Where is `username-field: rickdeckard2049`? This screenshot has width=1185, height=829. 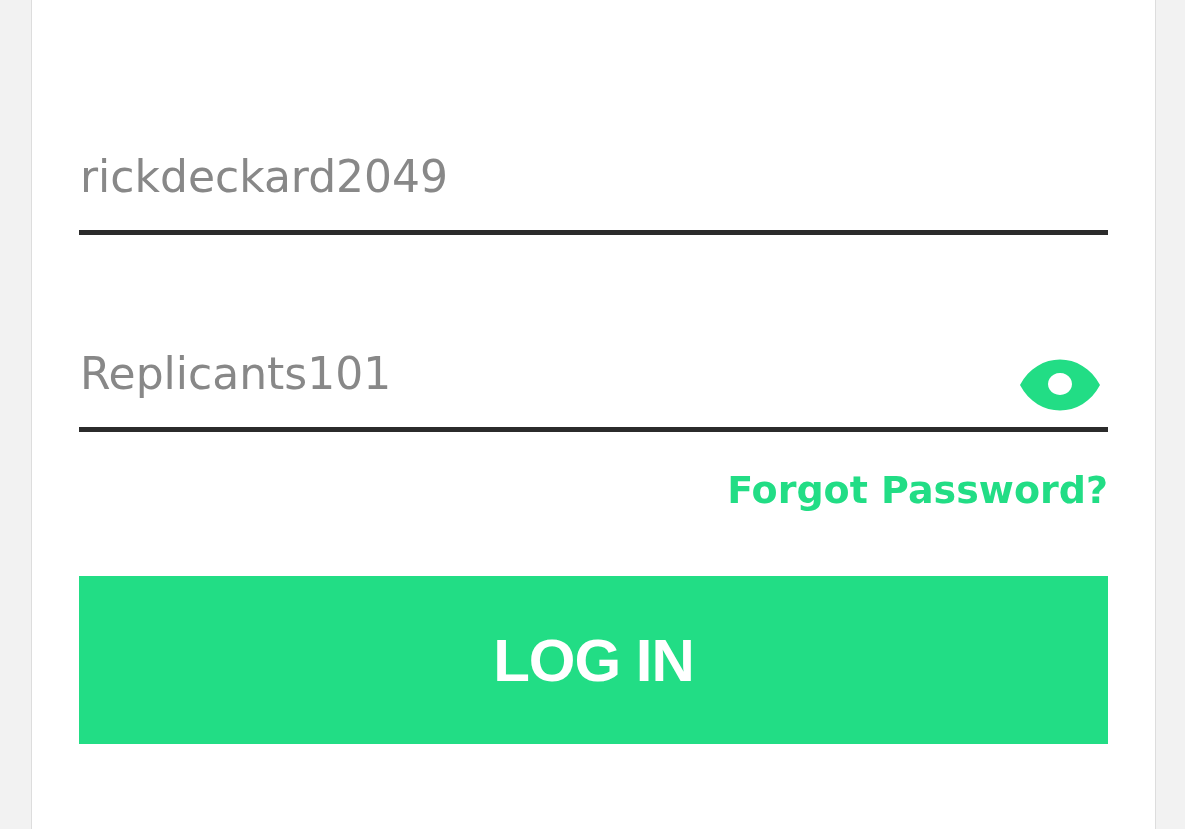 username-field: rickdeckard2049 is located at coordinates (593, 182).